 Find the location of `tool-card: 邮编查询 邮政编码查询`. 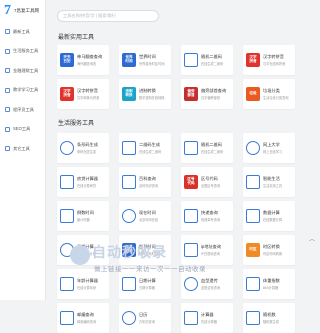

tool-card: 邮编查询 邮政编码查询 is located at coordinates (83, 318).